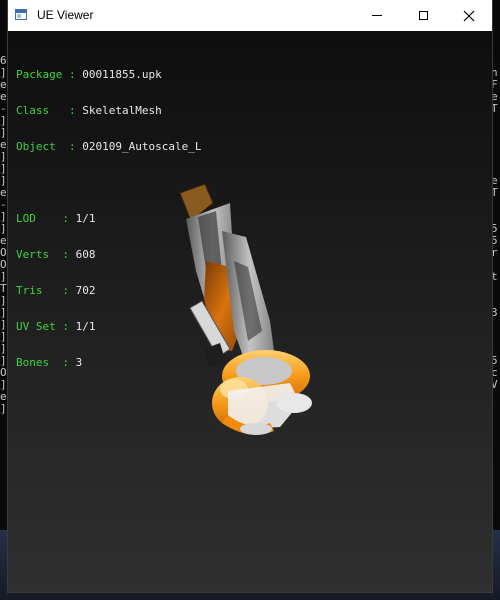  I want to click on background-console-char: t, so click(494, 276).